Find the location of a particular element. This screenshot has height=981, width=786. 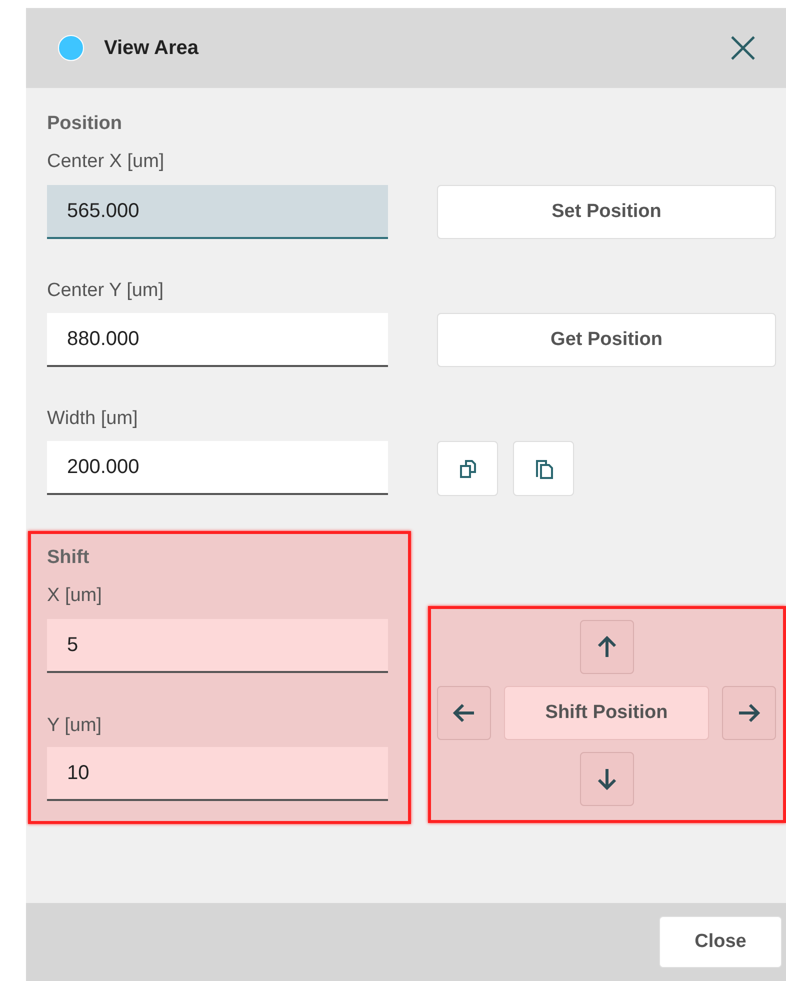

set-position-button: Set Position is located at coordinates (606, 212).